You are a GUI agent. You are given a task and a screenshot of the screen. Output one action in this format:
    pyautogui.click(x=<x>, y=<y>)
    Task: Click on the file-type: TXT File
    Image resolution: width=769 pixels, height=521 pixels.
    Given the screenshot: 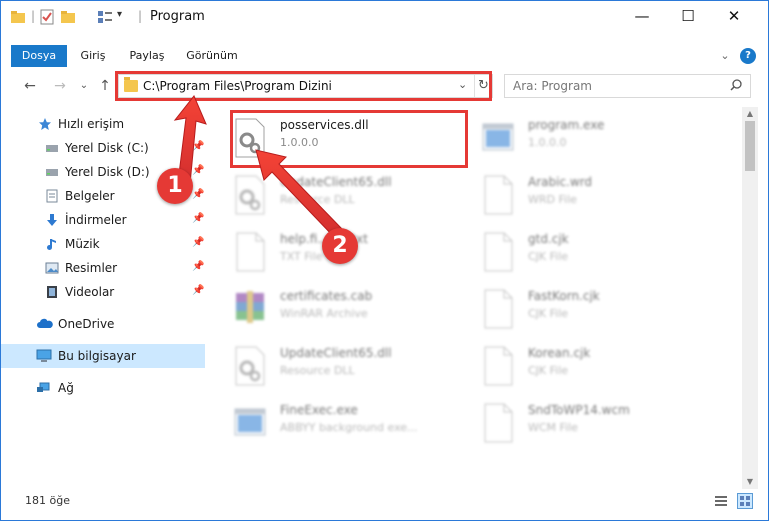 What is the action you would take?
    pyautogui.click(x=301, y=256)
    